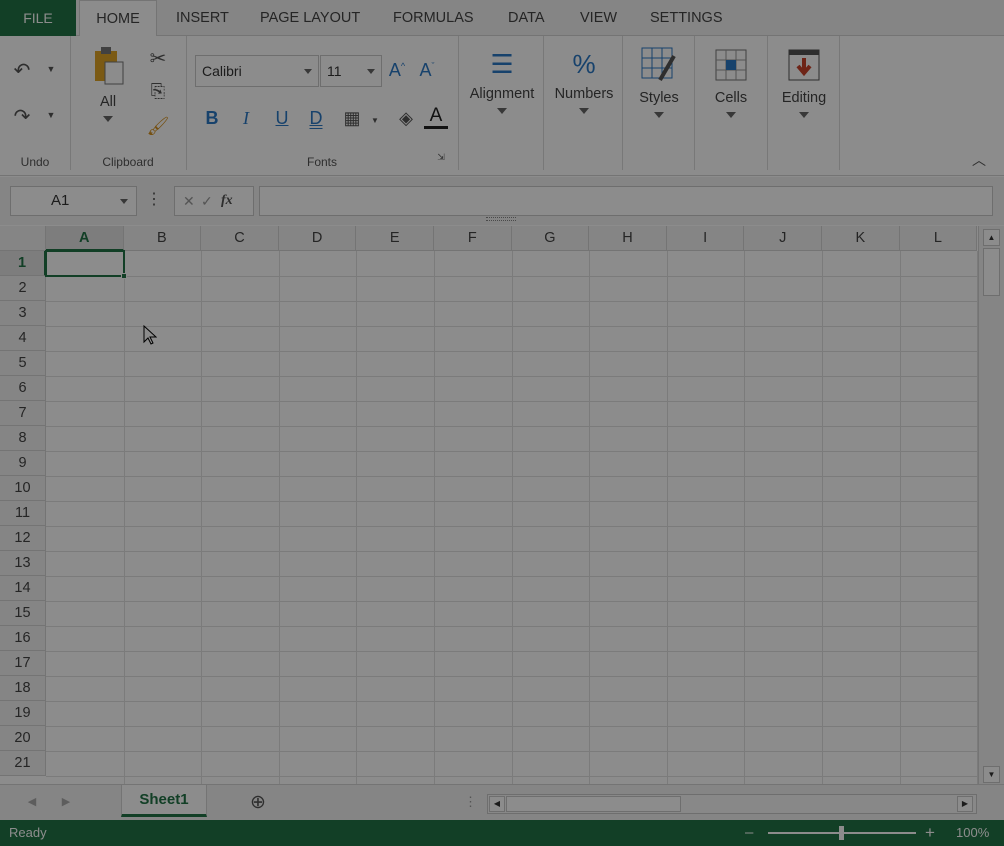 The image size is (1004, 846). What do you see at coordinates (202, 18) in the screenshot?
I see `tab-insert: INSERT` at bounding box center [202, 18].